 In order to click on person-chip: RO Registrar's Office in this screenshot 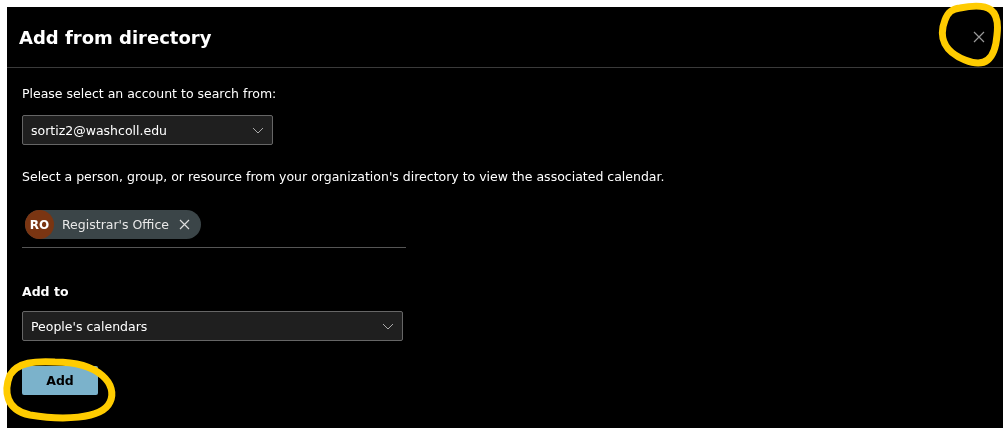, I will do `click(113, 224)`.